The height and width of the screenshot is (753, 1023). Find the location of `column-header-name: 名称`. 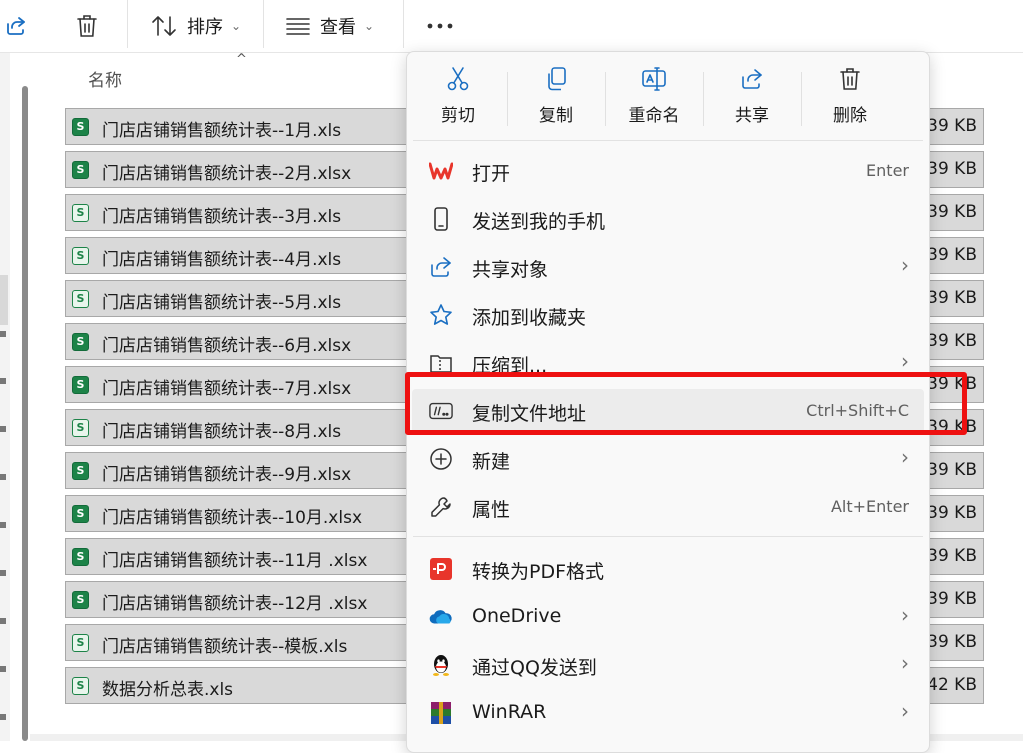

column-header-name: 名称 is located at coordinates (105, 78).